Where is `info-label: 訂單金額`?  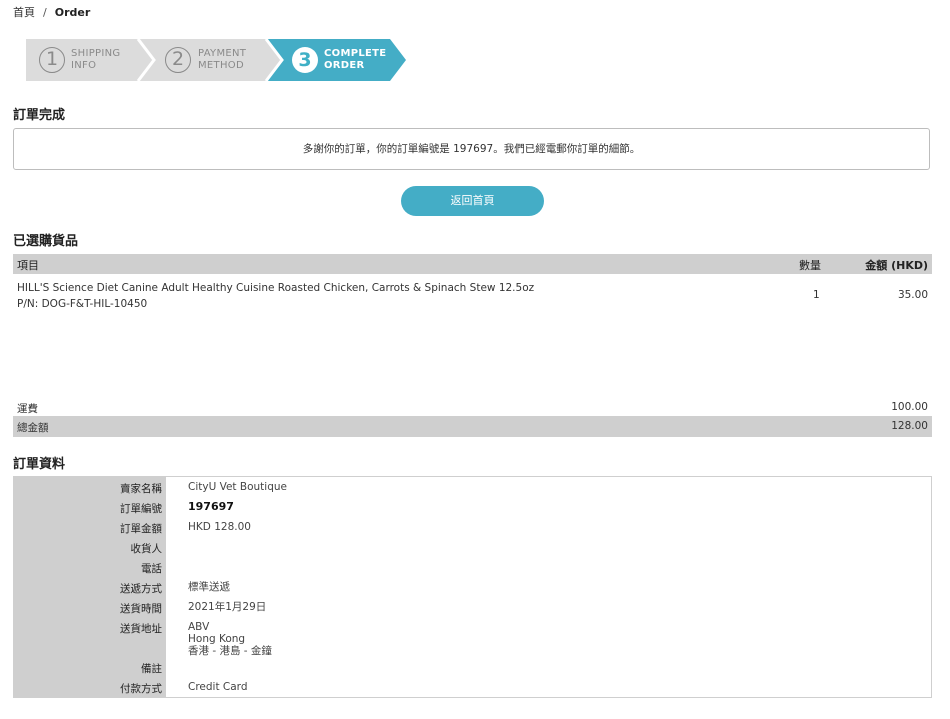
info-label: 訂單金額 is located at coordinates (141, 529).